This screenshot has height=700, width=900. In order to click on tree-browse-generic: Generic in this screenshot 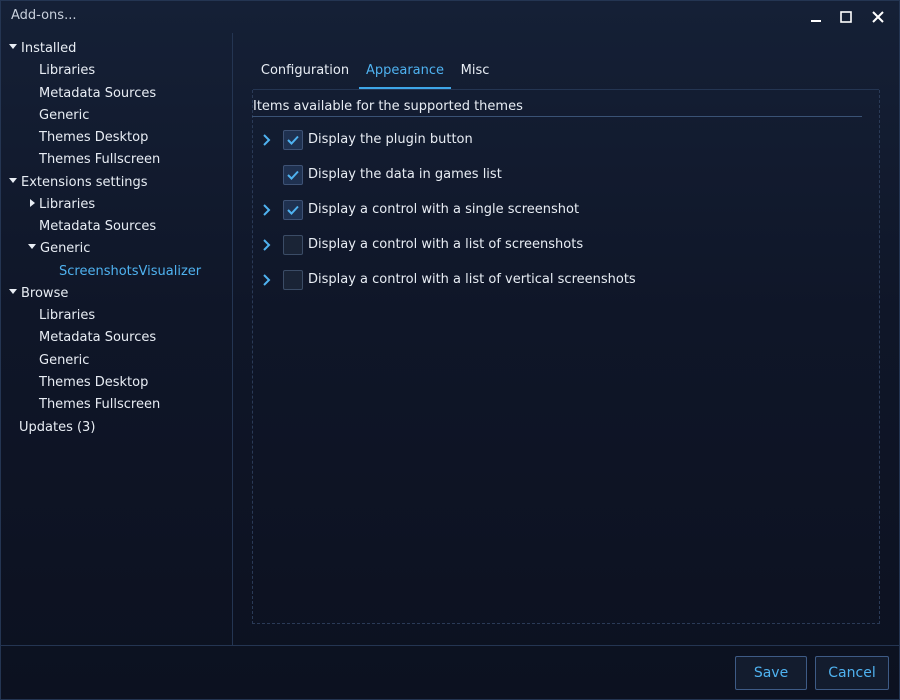, I will do `click(64, 361)`.